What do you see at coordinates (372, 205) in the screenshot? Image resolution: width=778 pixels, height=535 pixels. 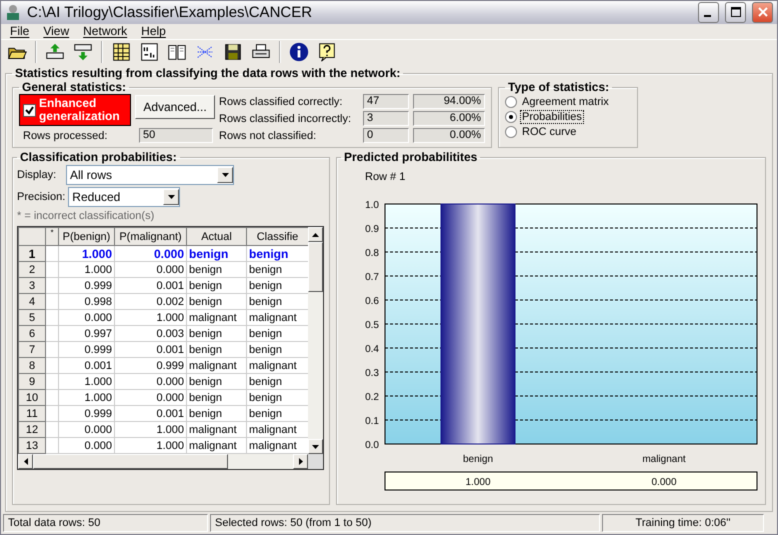 I see `y-tick-label: 1.0` at bounding box center [372, 205].